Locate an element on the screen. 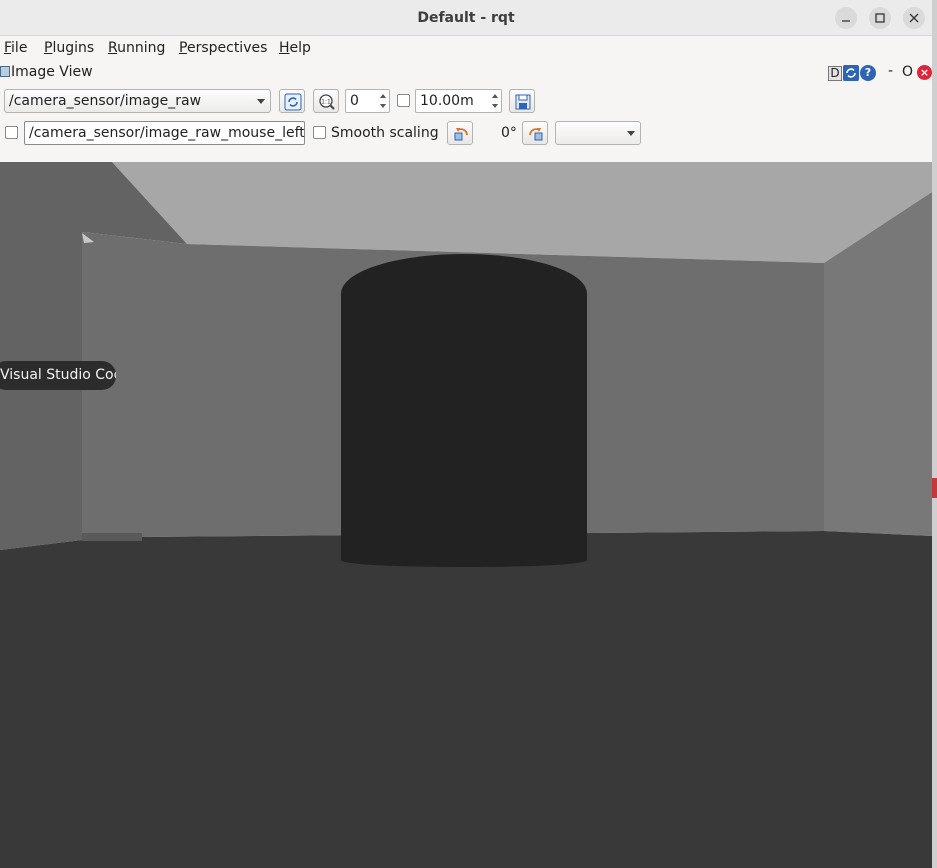 Image resolution: width=937 pixels, height=868 pixels. plugin-header: Image View D ? - O × is located at coordinates (466, 73).